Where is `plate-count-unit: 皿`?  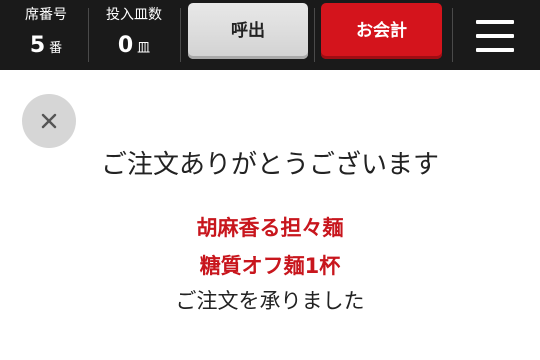
plate-count-unit: 皿 is located at coordinates (144, 48).